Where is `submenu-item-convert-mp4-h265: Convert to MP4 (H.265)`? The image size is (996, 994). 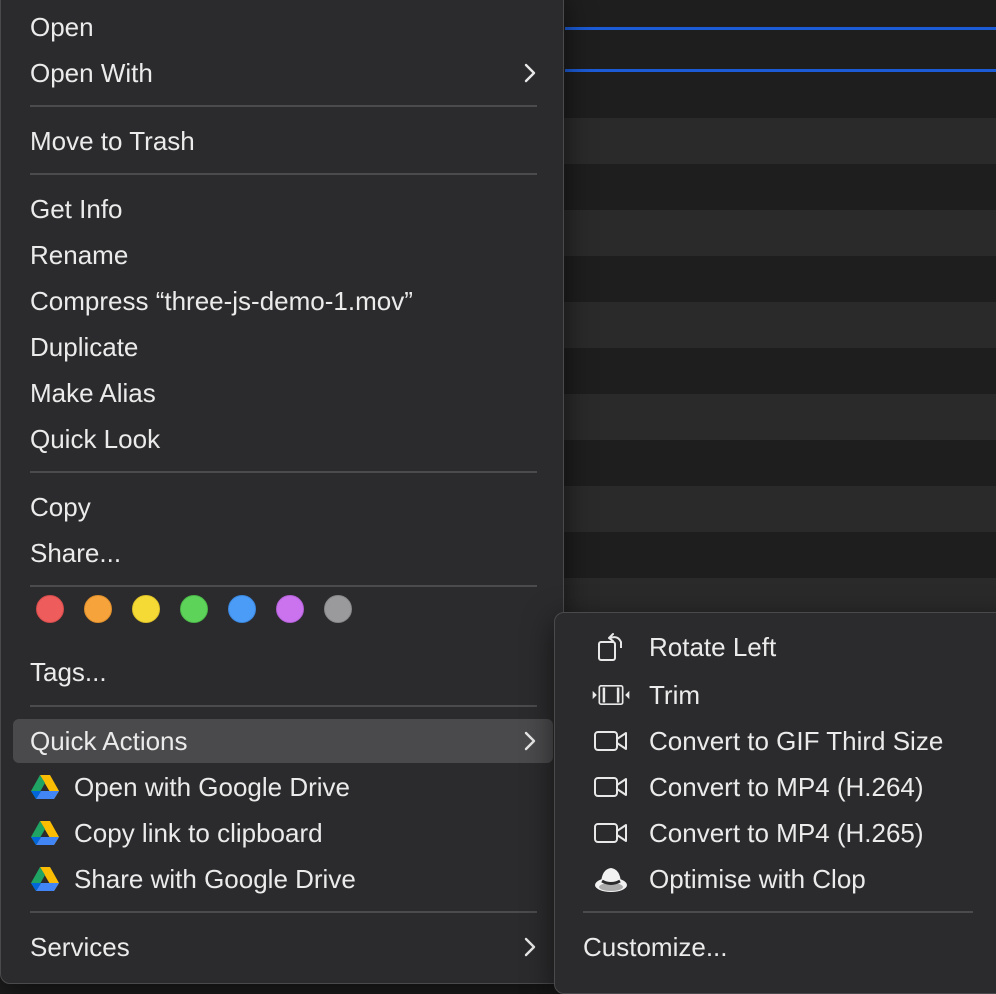 submenu-item-convert-mp4-h265: Convert to MP4 (H.265) is located at coordinates (775, 833).